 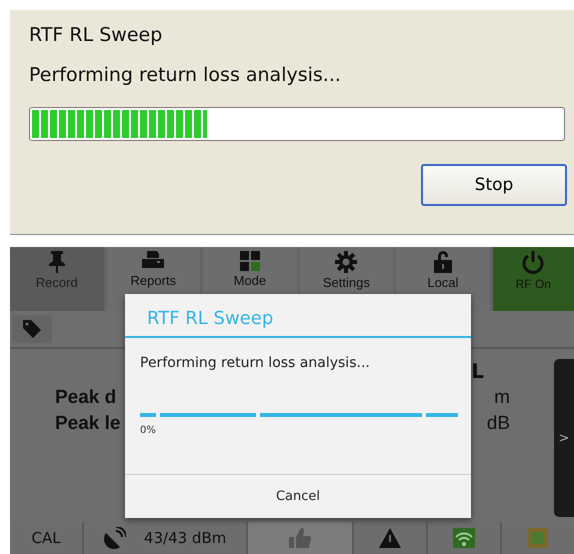 I want to click on antenna-icon, so click(x=115, y=538).